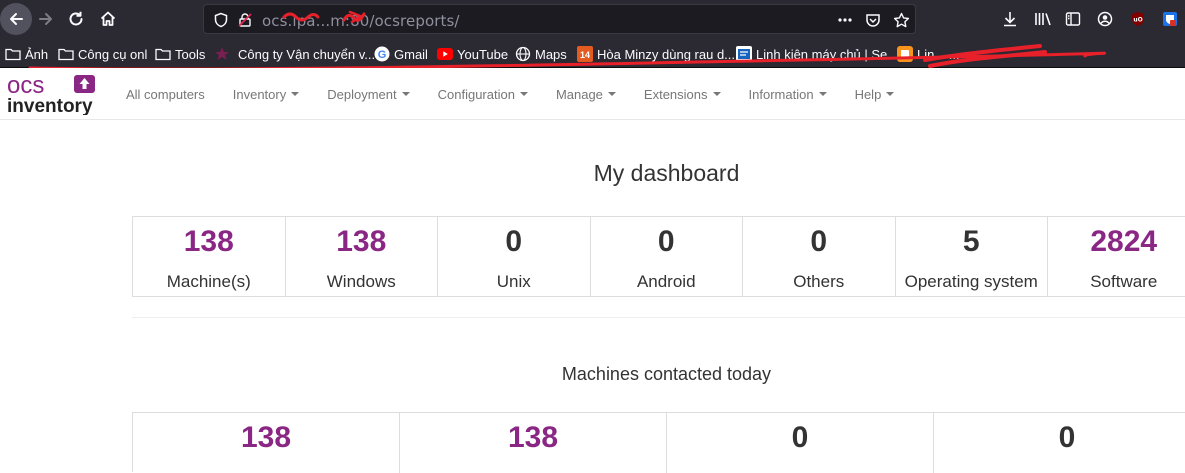  Describe the element at coordinates (382, 54) in the screenshot. I see `google-icon: G` at that location.